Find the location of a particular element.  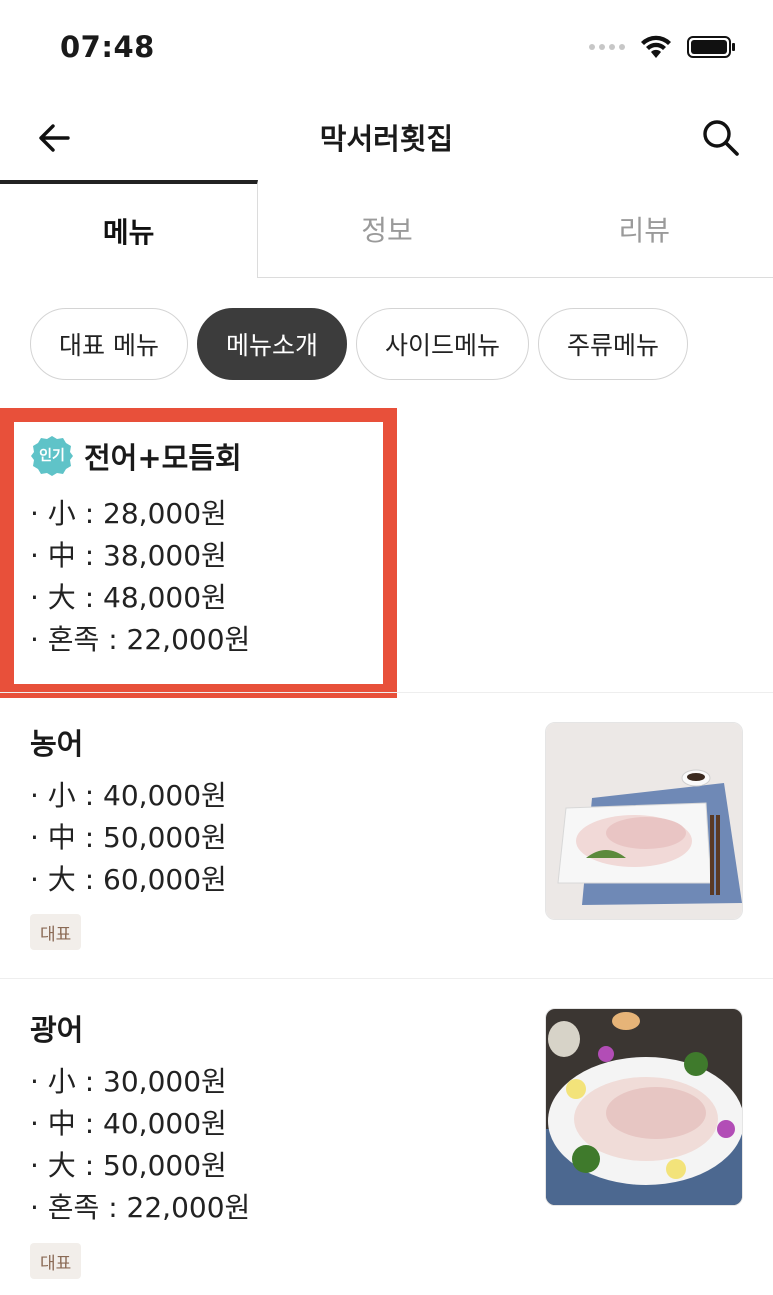

menu-item-title: 농어 is located at coordinates (56, 742).